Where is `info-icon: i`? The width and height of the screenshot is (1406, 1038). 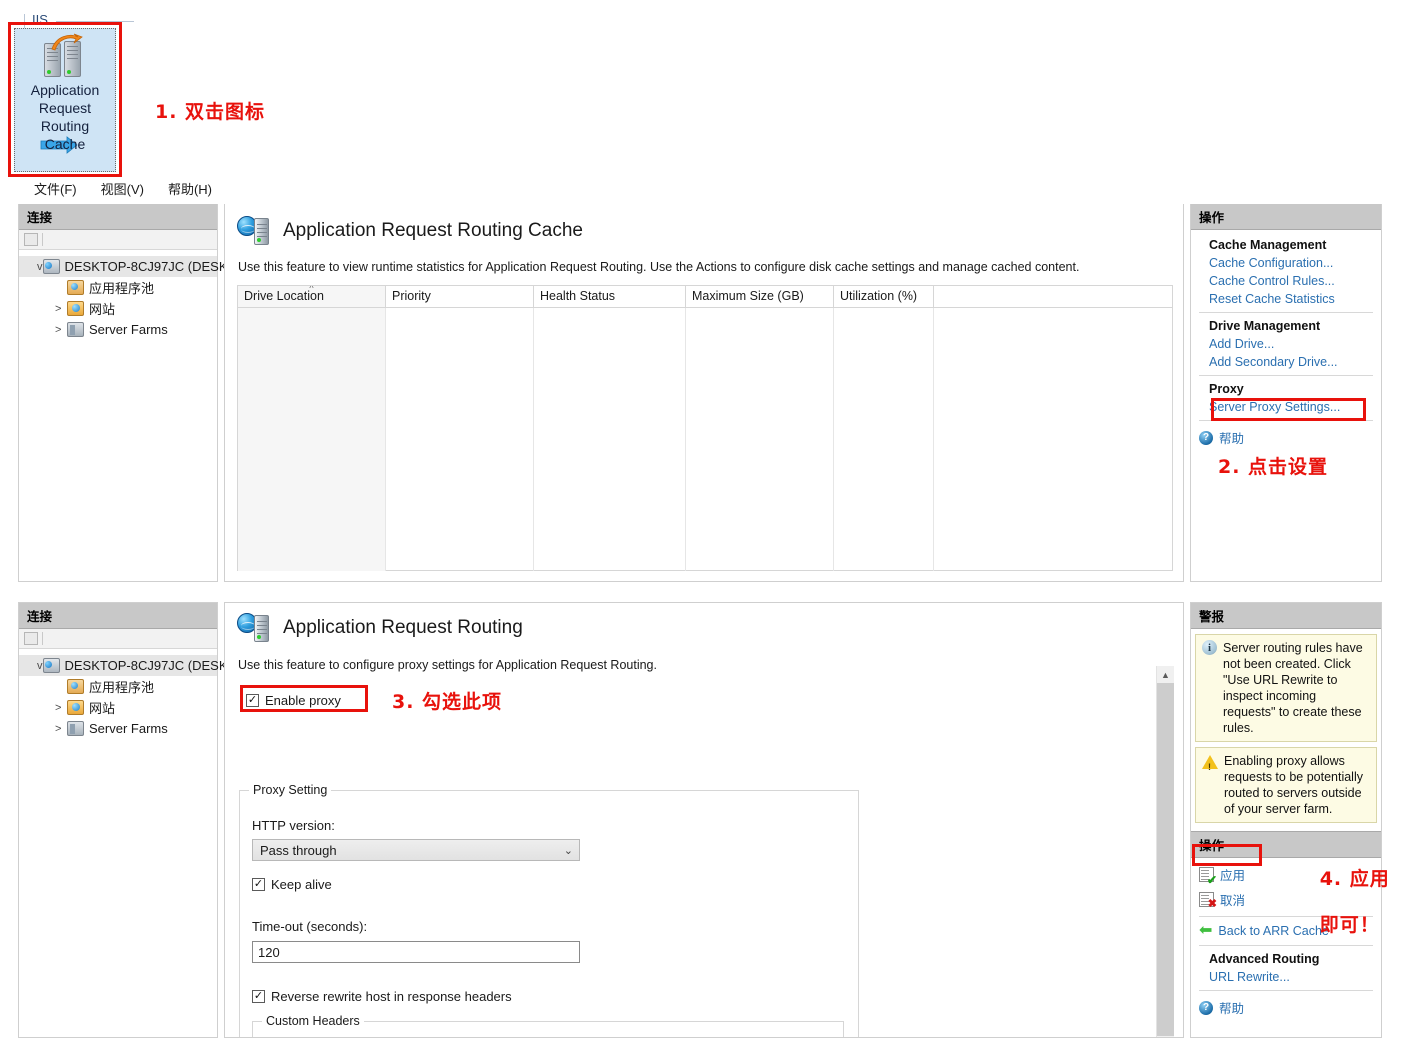 info-icon: i is located at coordinates (1209, 647).